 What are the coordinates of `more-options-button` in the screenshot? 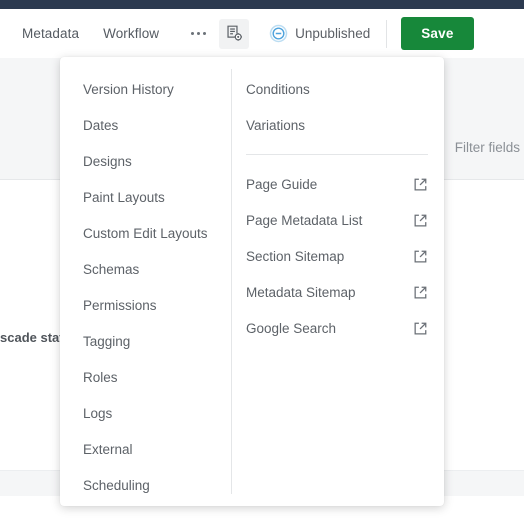 It's located at (198, 34).